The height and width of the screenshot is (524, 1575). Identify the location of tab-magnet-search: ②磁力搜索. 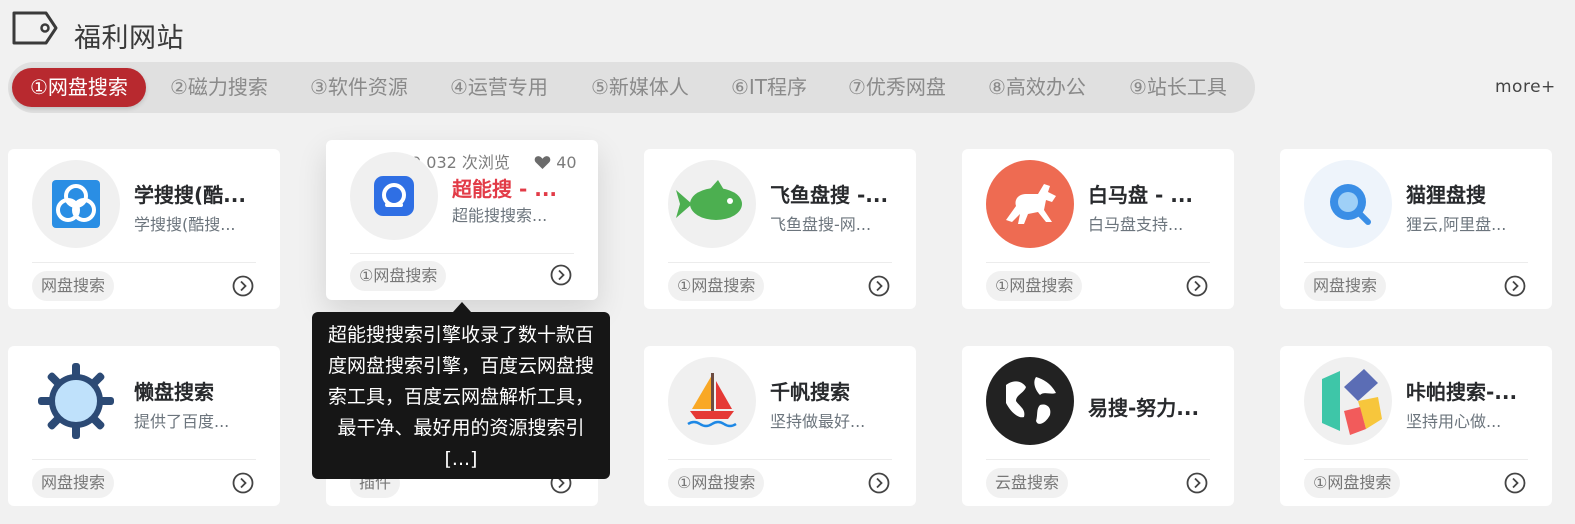
(219, 87).